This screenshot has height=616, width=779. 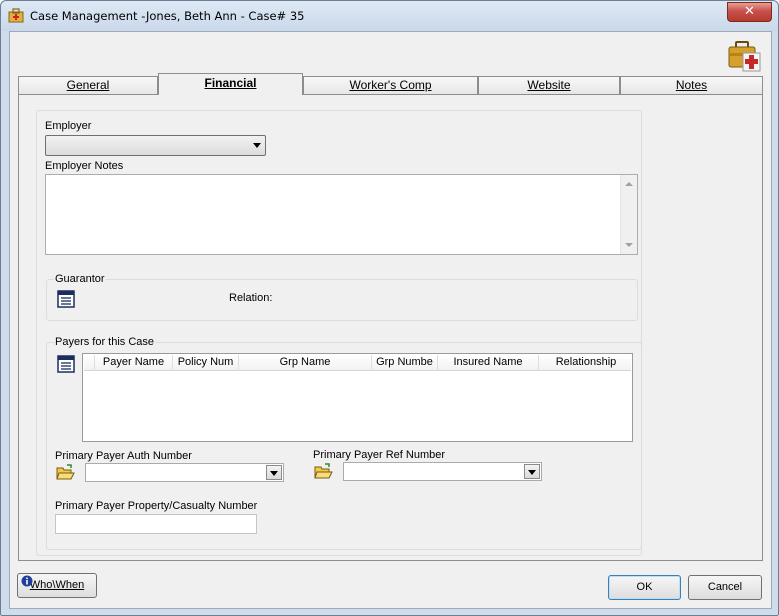 What do you see at coordinates (123, 456) in the screenshot?
I see `primary-auth-label: Primary Payer Auth Number` at bounding box center [123, 456].